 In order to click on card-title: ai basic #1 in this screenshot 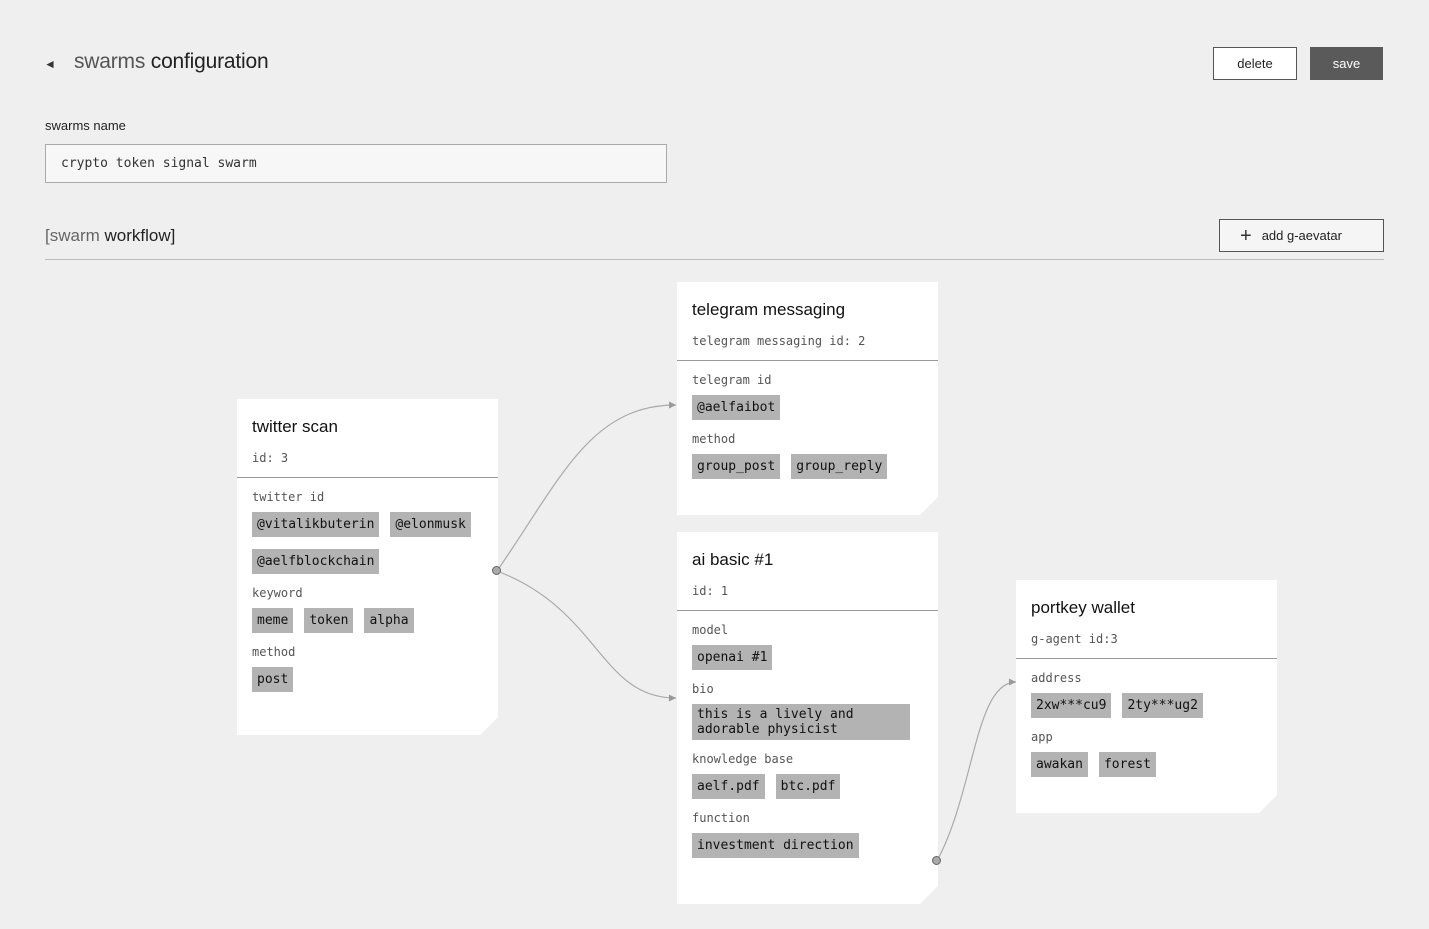, I will do `click(733, 559)`.